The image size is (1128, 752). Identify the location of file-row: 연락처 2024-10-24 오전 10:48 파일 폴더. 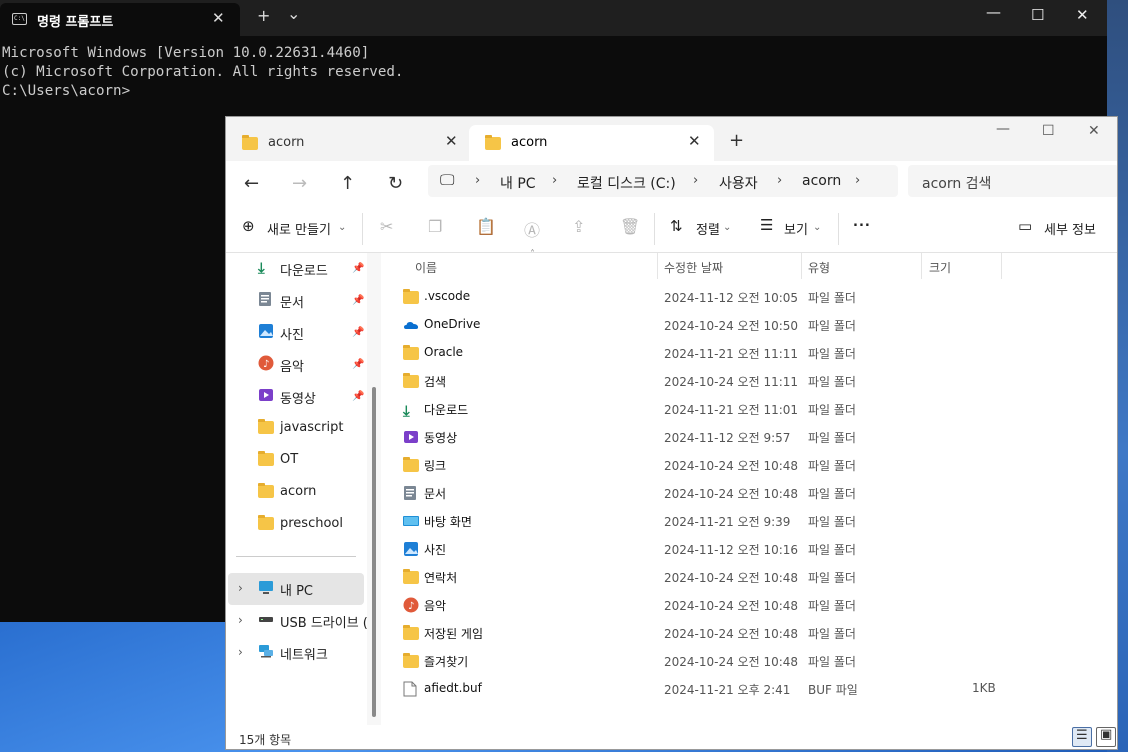
(750, 577).